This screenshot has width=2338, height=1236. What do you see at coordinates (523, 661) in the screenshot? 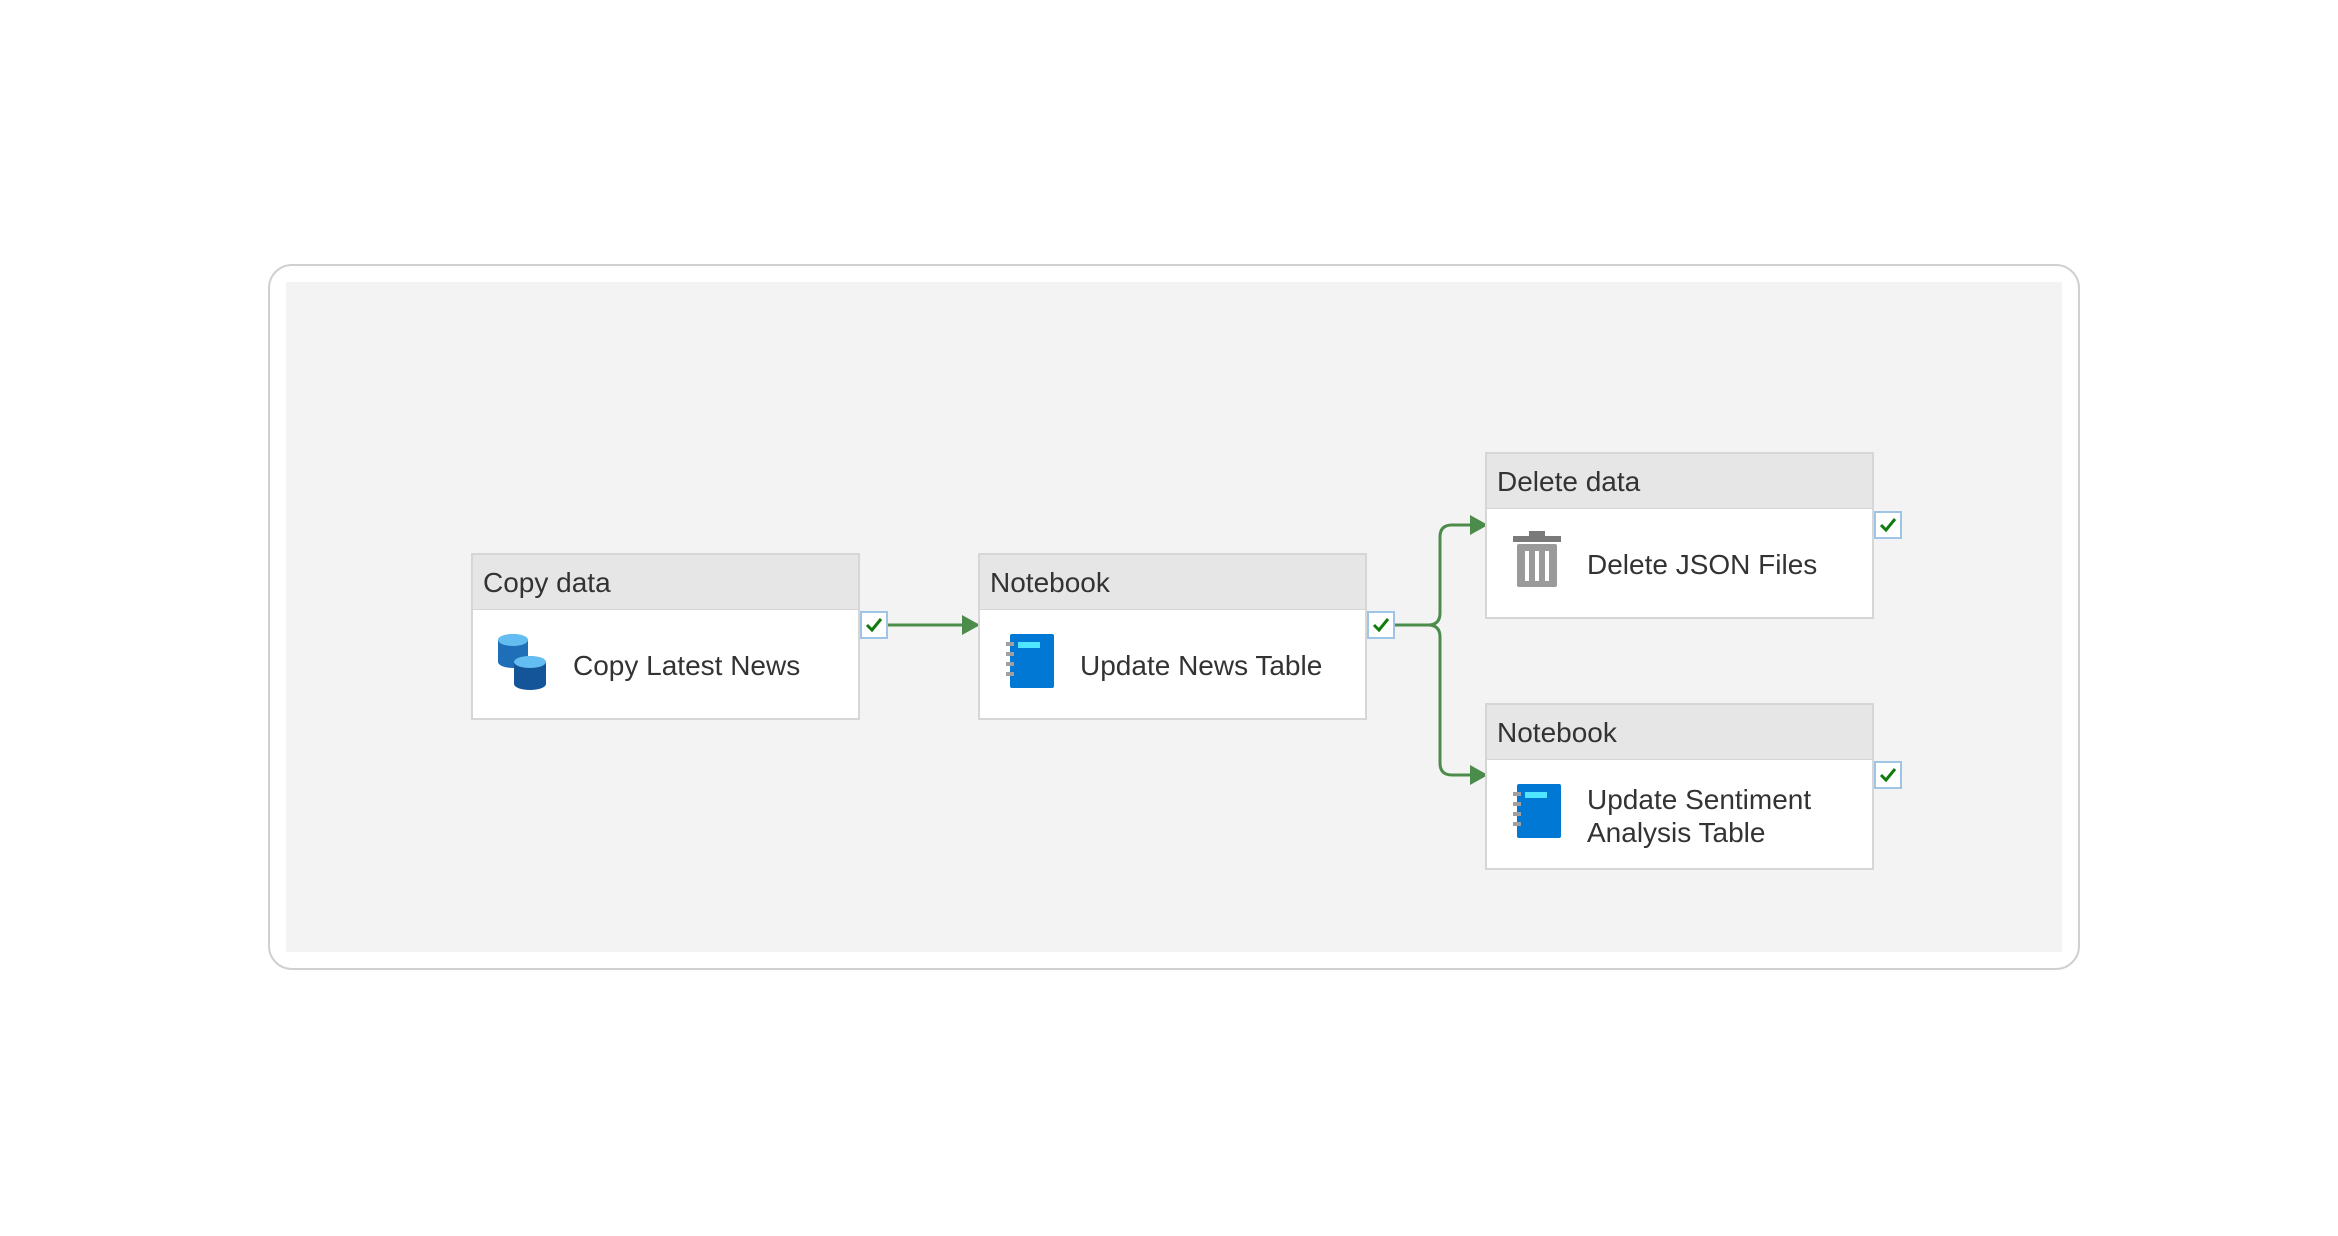
I see `database-copy-icon` at bounding box center [523, 661].